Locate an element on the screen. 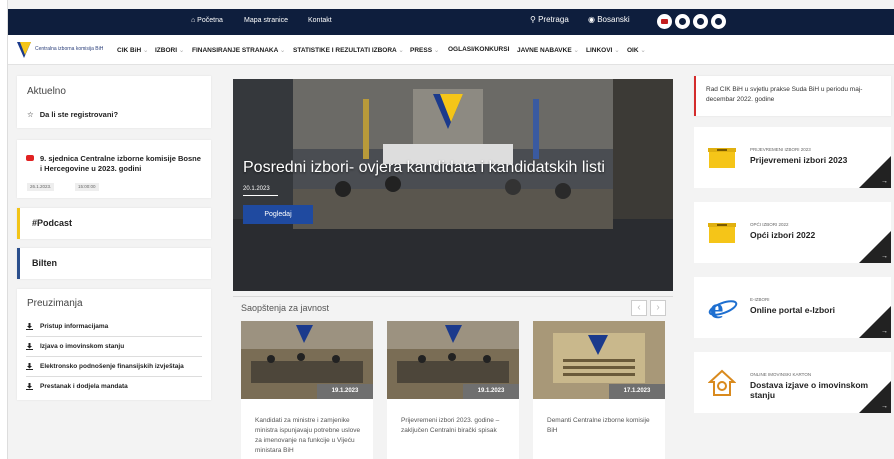 The width and height of the screenshot is (894, 459). download-item: Prestanak i dodjela mandata is located at coordinates (114, 390).